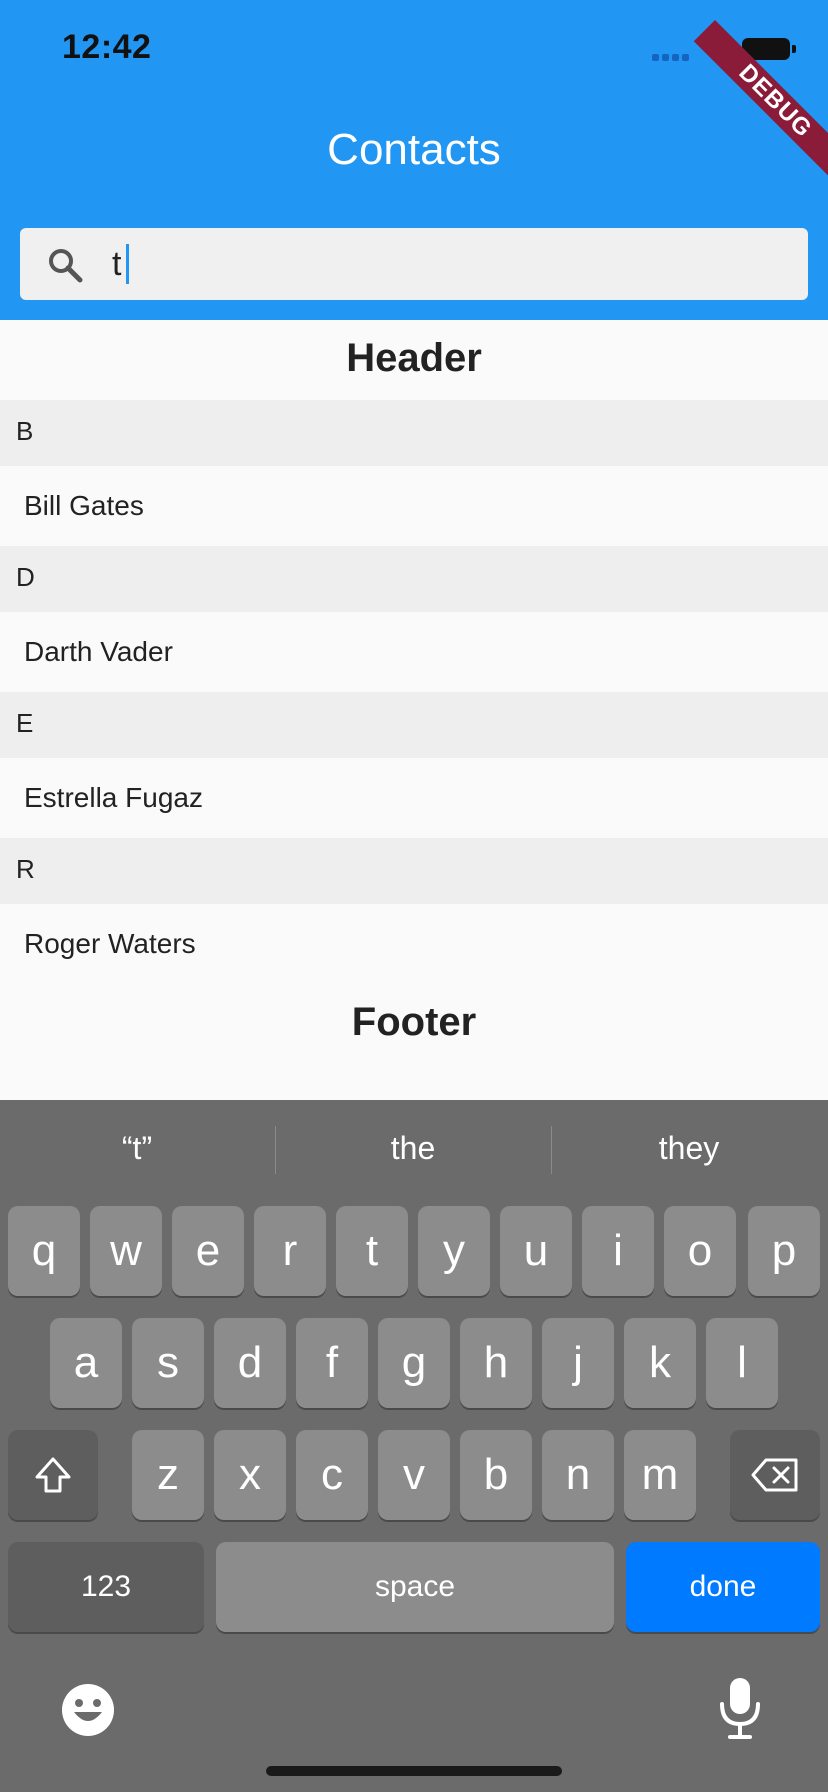 Image resolution: width=828 pixels, height=1792 pixels. What do you see at coordinates (414, 506) in the screenshot?
I see `contact-item: Bill Gates` at bounding box center [414, 506].